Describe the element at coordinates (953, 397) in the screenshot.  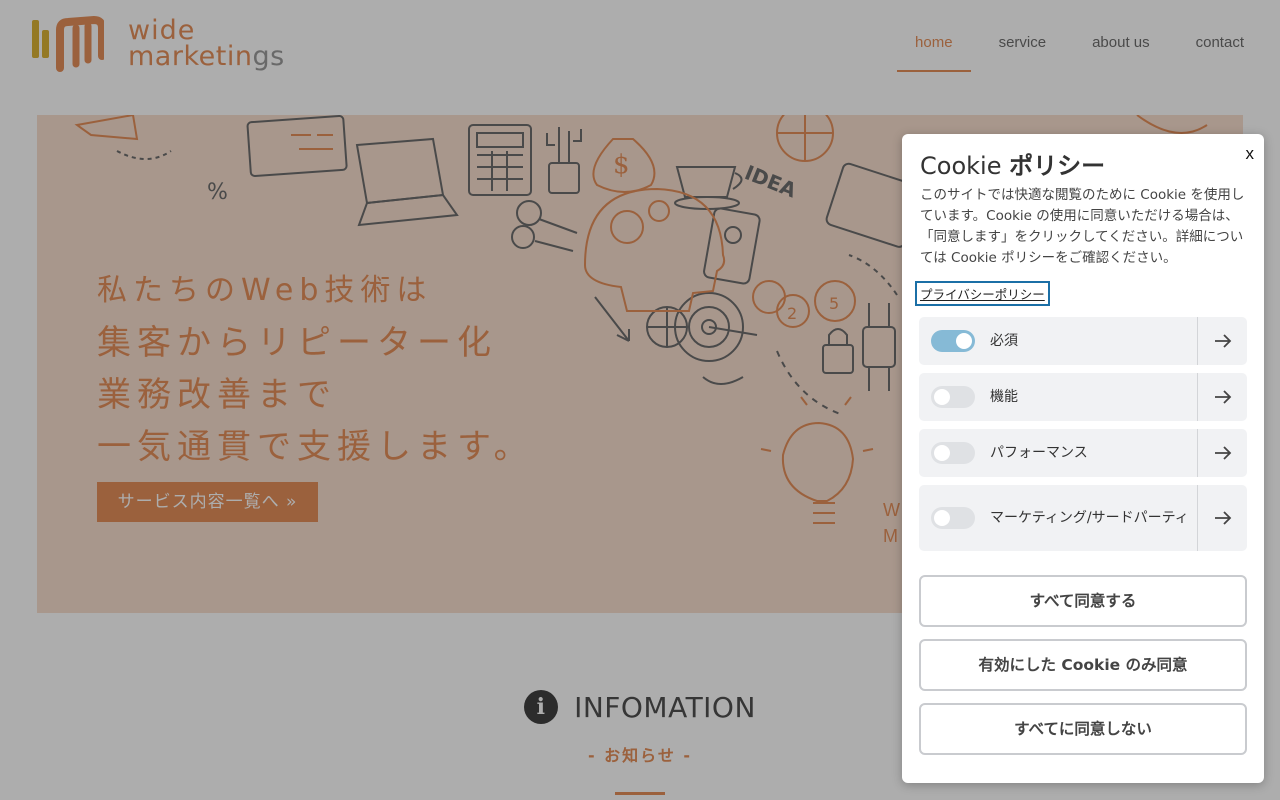
I see `toggle-functional` at that location.